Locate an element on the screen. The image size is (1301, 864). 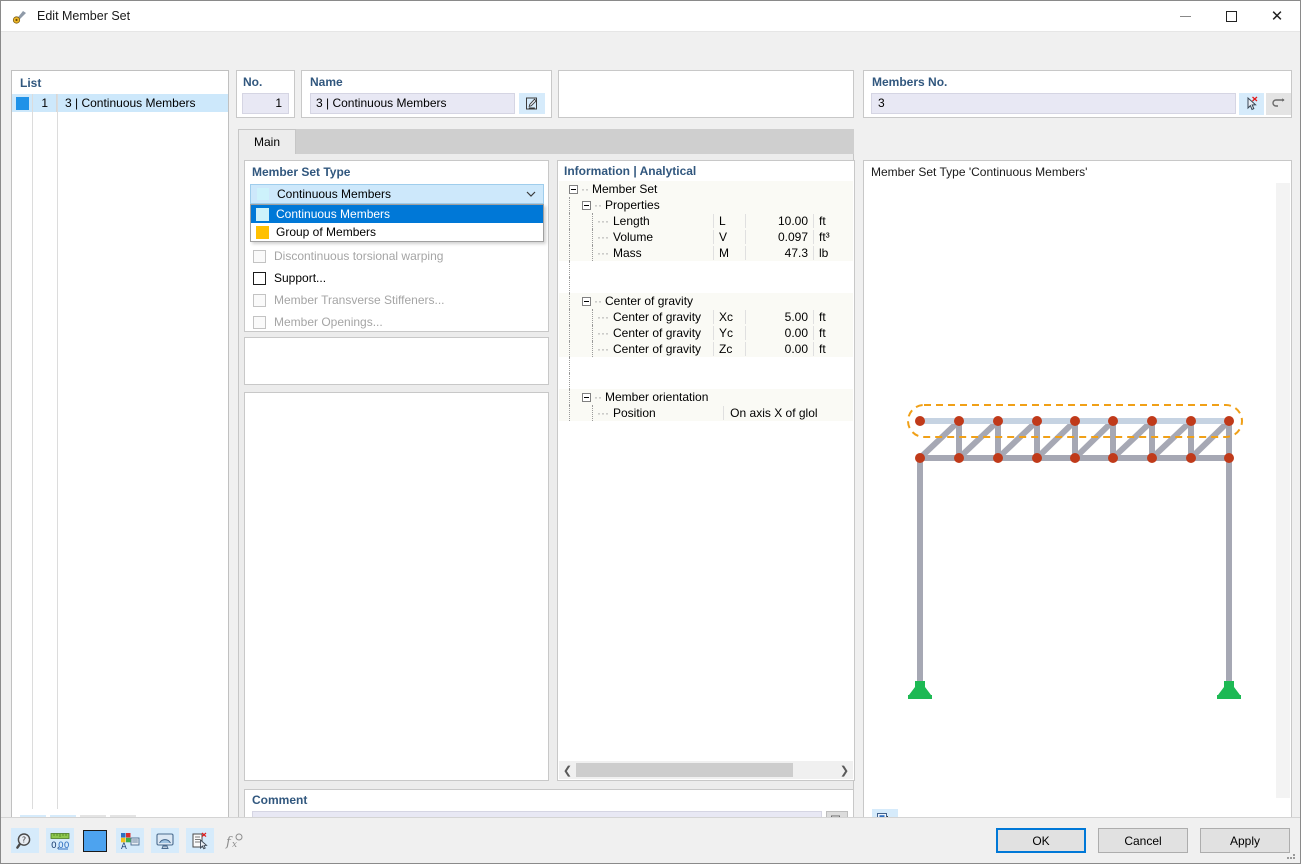
chevron-right-icon: ❯ is located at coordinates (844, 770).